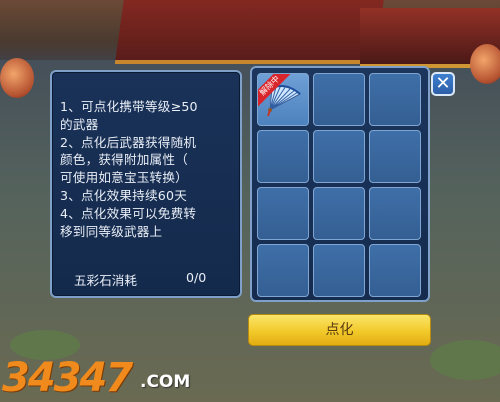 This screenshot has height=402, width=500. Describe the element at coordinates (129, 106) in the screenshot. I see `description-line: 1、可点化携带等级≥50` at that location.